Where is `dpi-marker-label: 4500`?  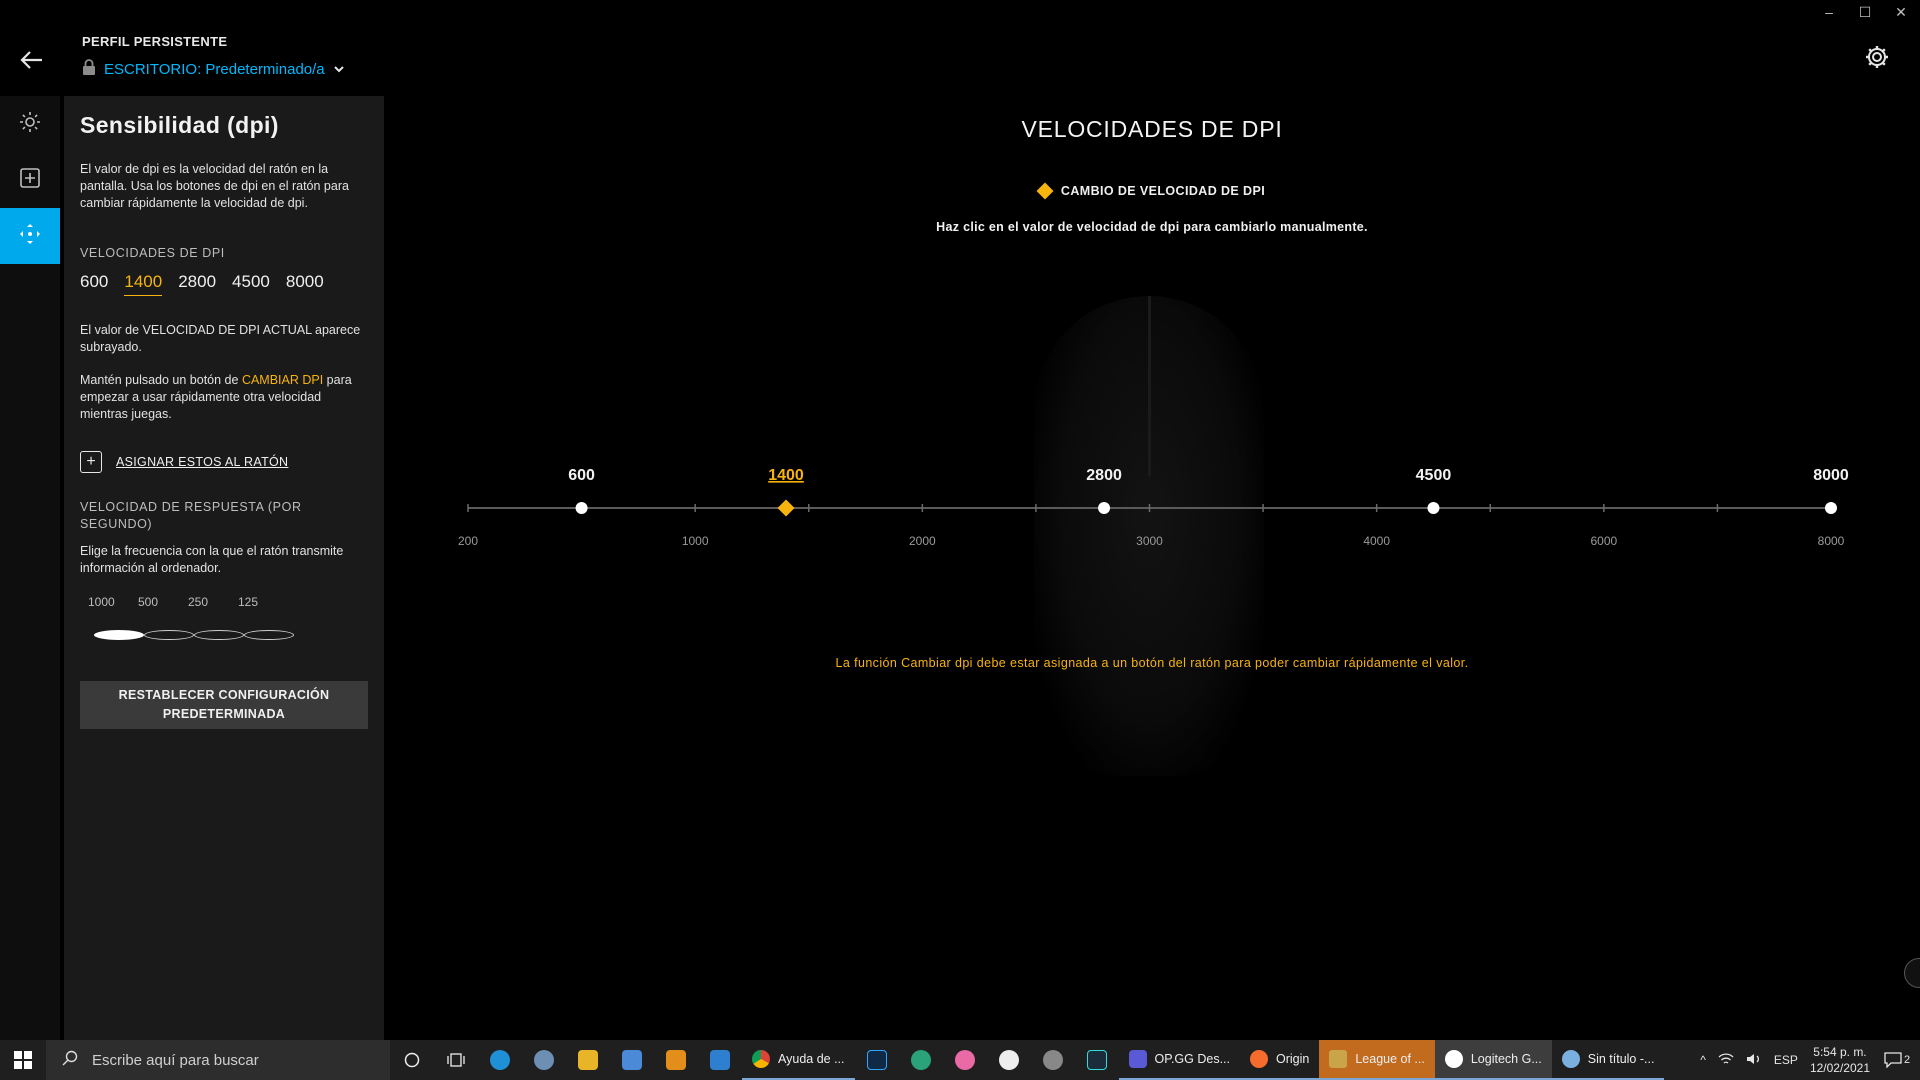 dpi-marker-label: 4500 is located at coordinates (1434, 475).